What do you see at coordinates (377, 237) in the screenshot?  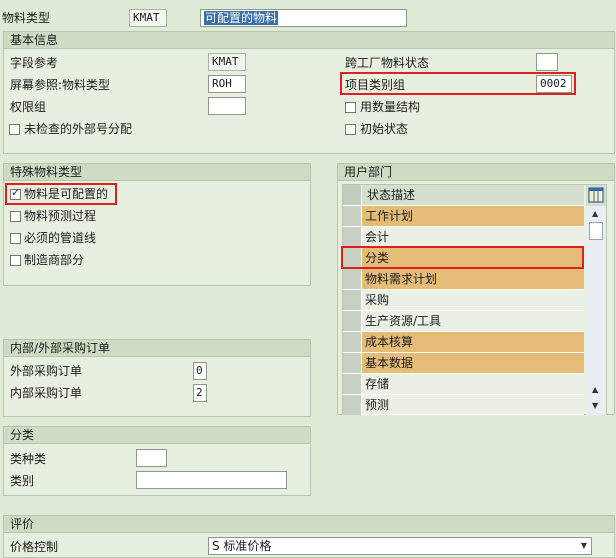 I see `dept-row-label: 会计` at bounding box center [377, 237].